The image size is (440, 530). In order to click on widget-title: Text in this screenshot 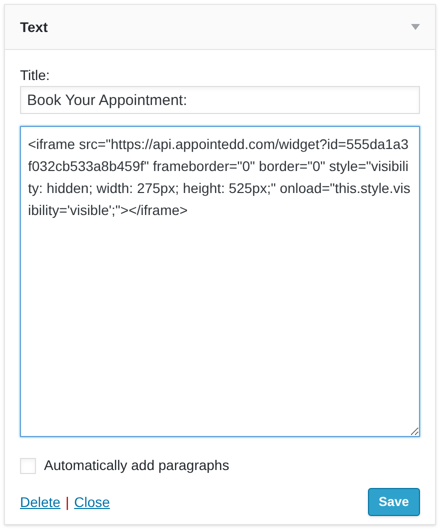, I will do `click(34, 27)`.